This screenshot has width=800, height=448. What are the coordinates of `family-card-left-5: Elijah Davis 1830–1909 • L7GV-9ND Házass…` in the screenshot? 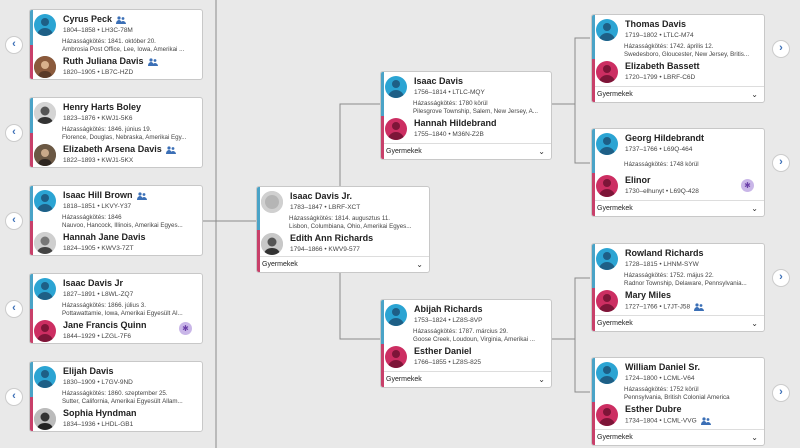 It's located at (116, 396).